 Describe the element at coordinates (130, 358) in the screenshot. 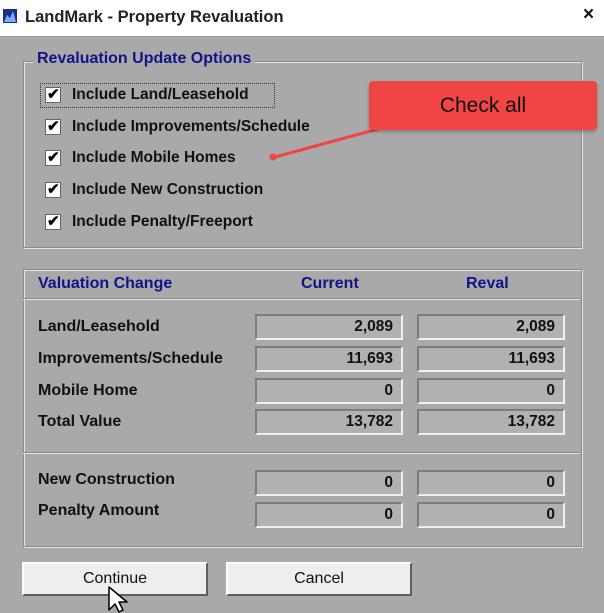

I see `row-label-improvements: Improvements/Schedule` at that location.